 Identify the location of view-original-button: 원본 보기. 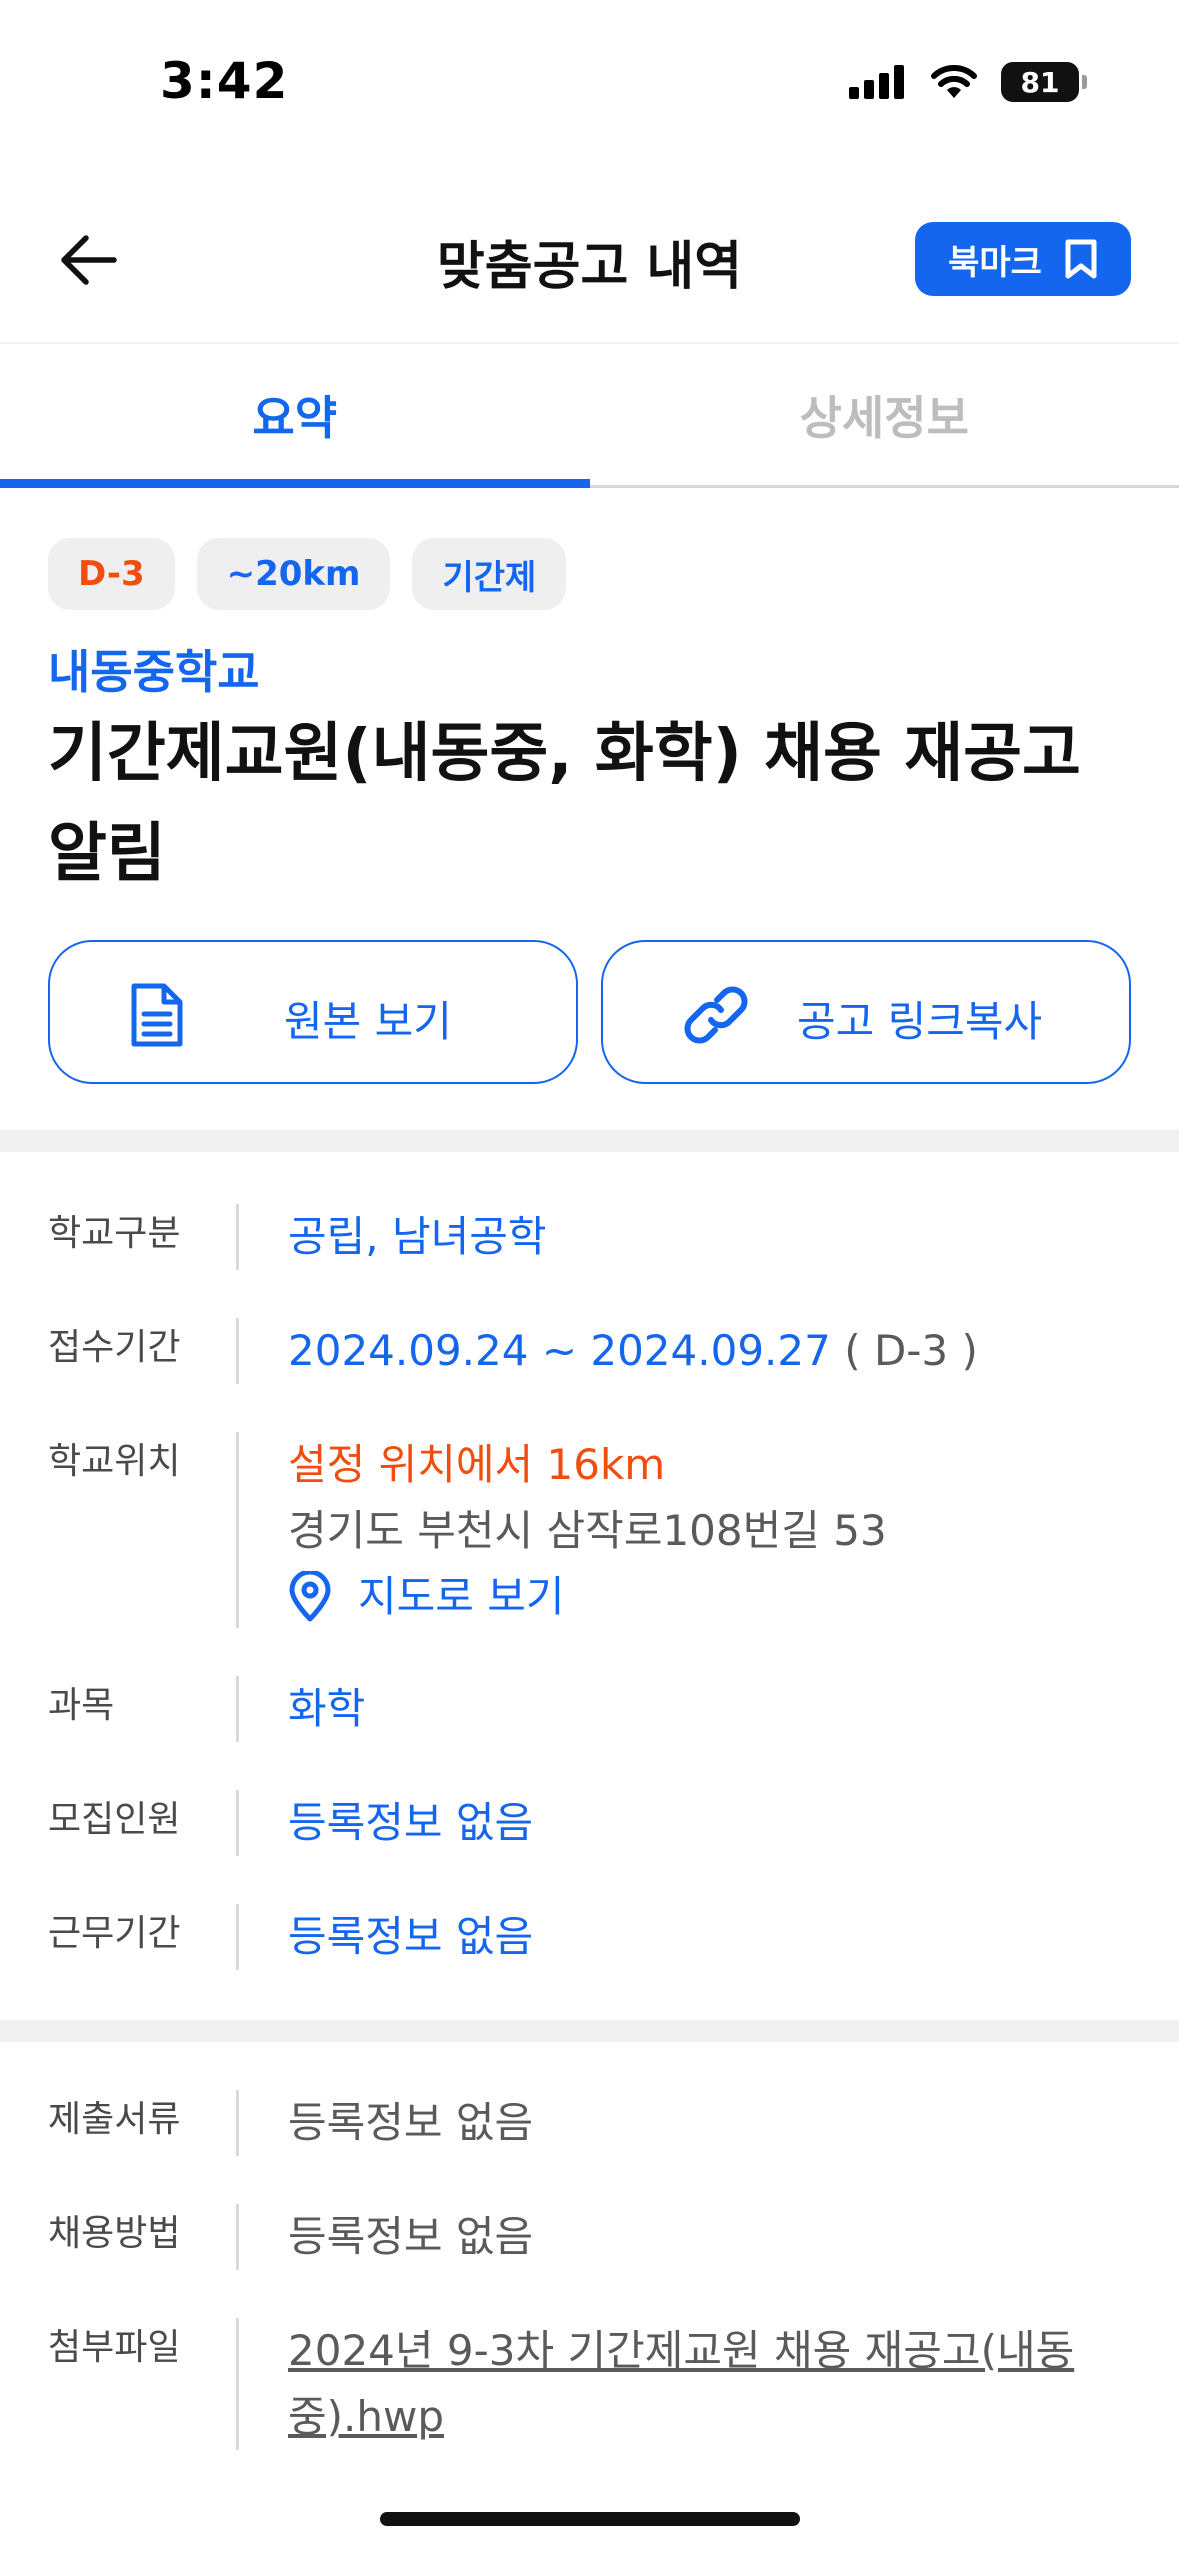
(313, 1012).